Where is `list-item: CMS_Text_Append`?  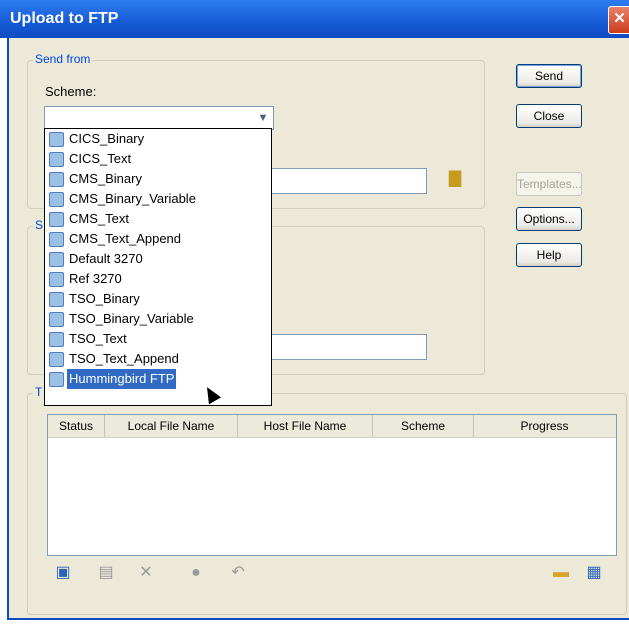 list-item: CMS_Text_Append is located at coordinates (158, 239).